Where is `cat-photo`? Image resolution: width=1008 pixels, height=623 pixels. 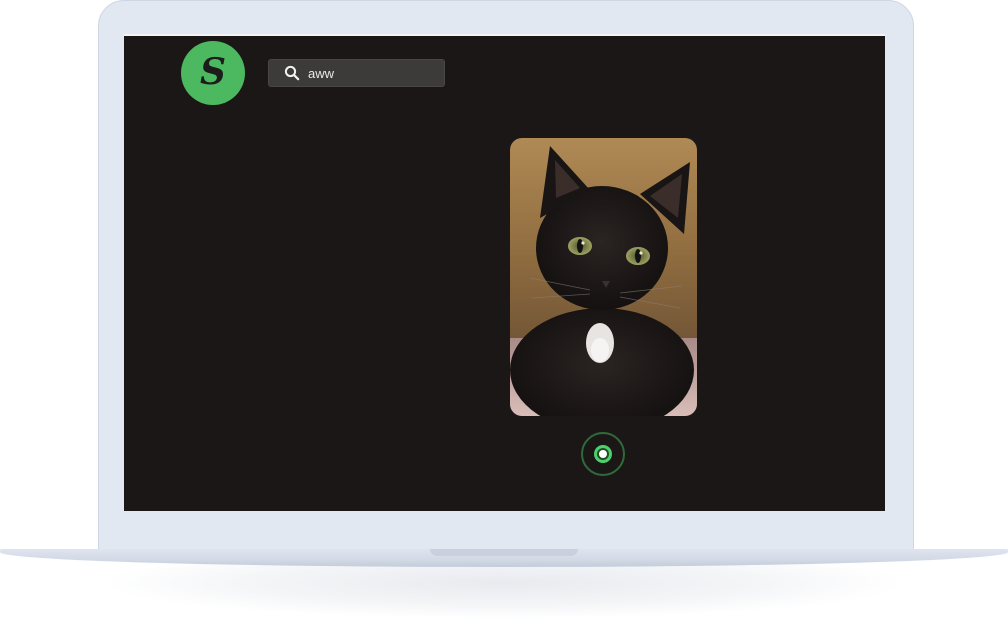
cat-photo is located at coordinates (603, 277).